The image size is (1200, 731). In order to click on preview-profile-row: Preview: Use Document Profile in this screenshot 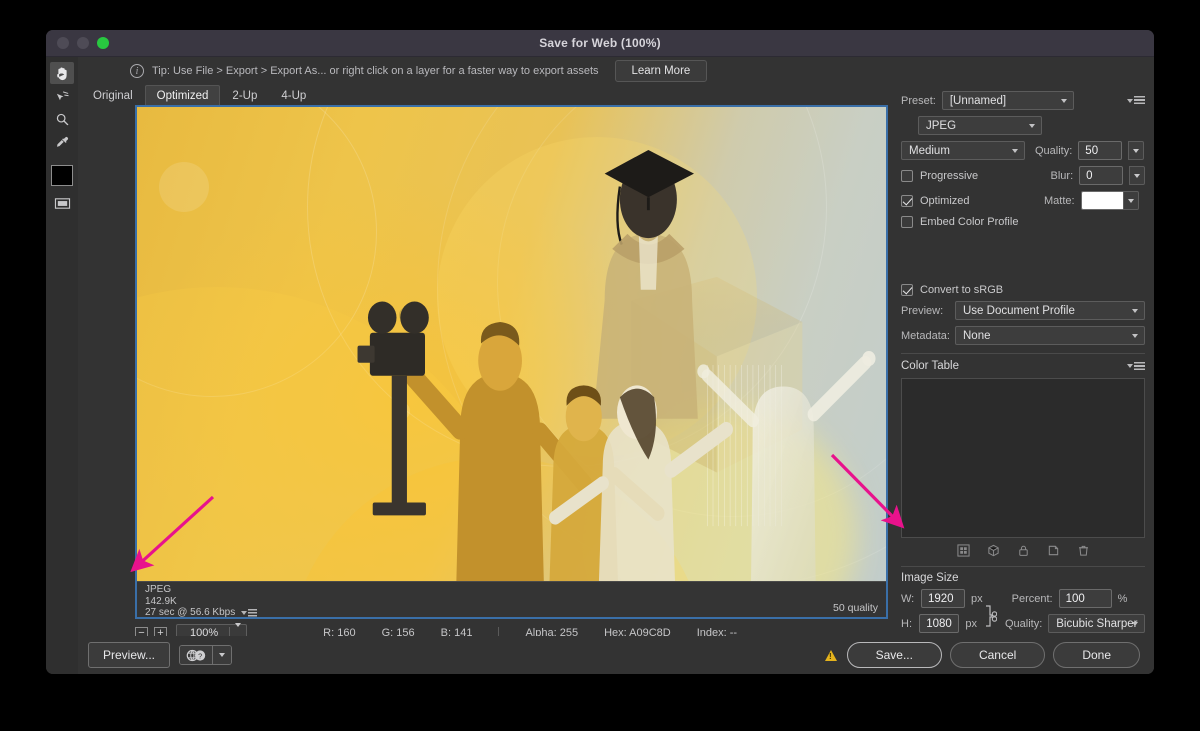, I will do `click(1023, 310)`.